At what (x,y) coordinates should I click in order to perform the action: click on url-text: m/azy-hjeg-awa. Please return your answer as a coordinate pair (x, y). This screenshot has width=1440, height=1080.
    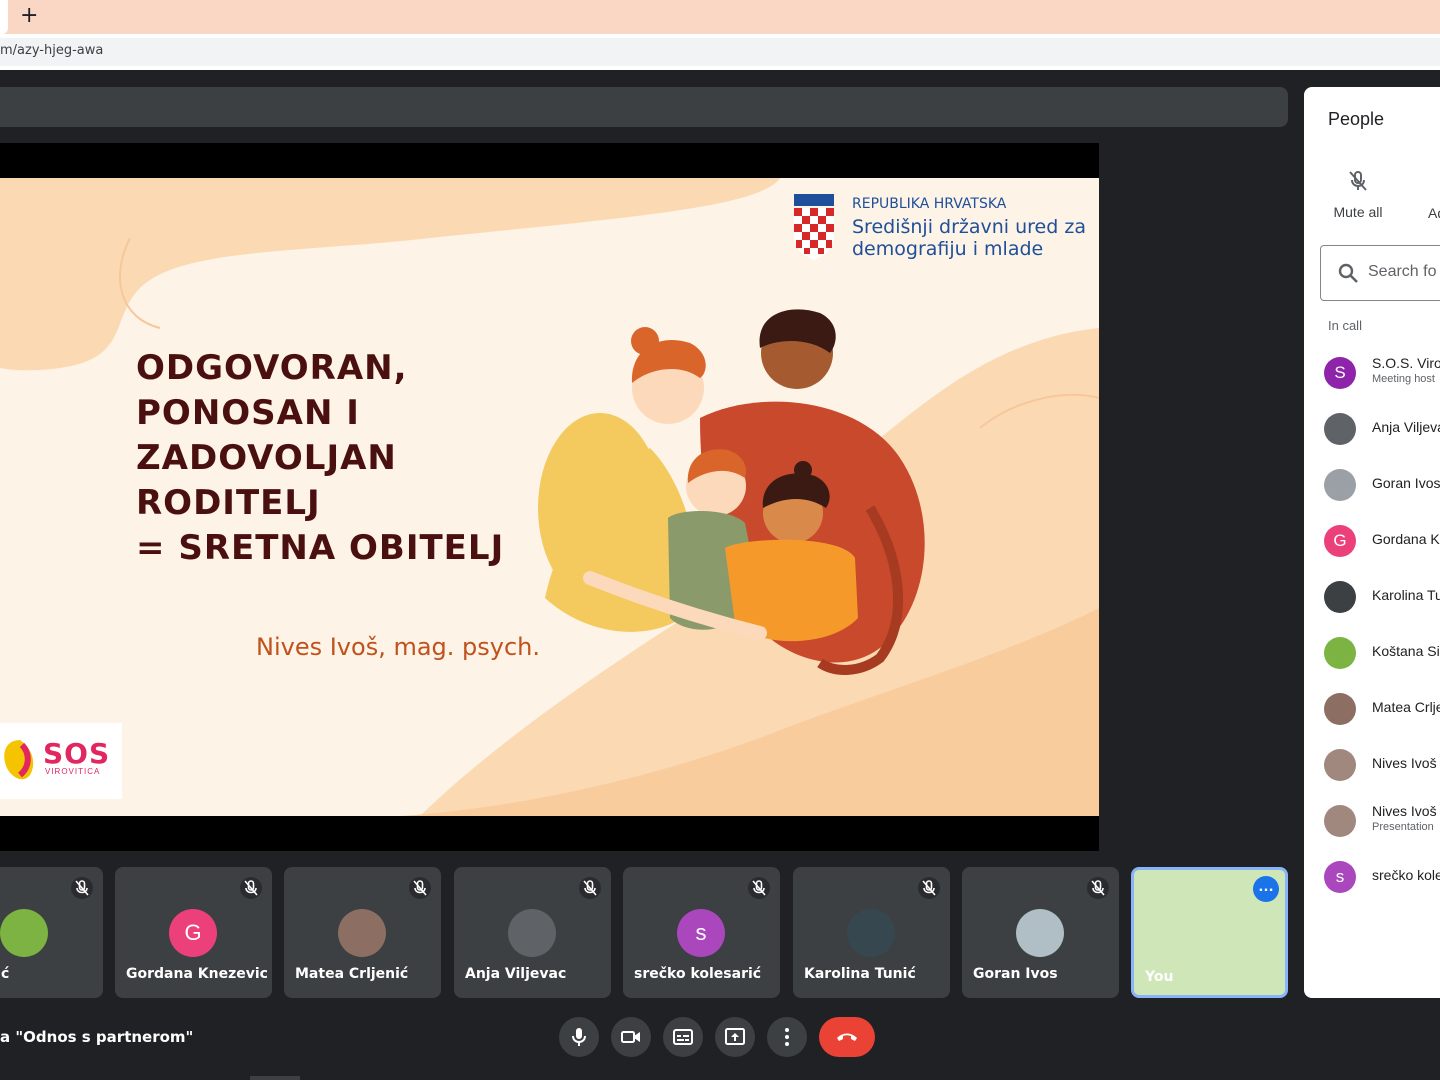
    Looking at the image, I should click on (51, 50).